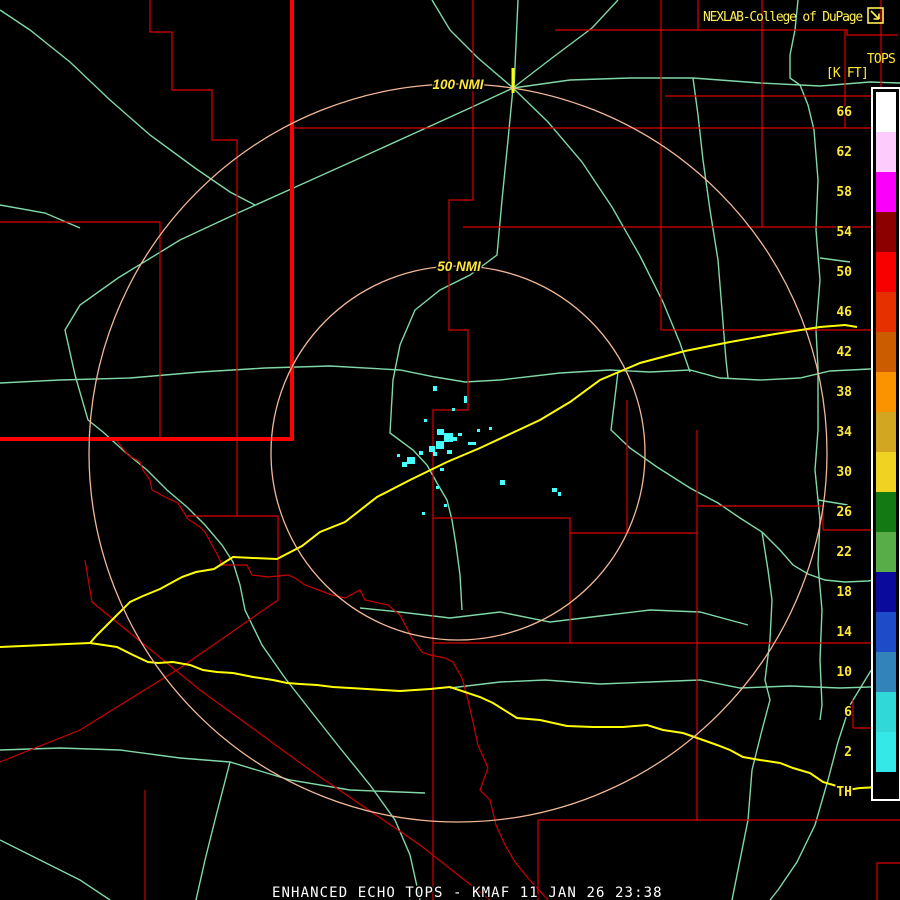 The width and height of the screenshot is (900, 900). Describe the element at coordinates (844, 792) in the screenshot. I see `legend-label-TH: TH` at that location.